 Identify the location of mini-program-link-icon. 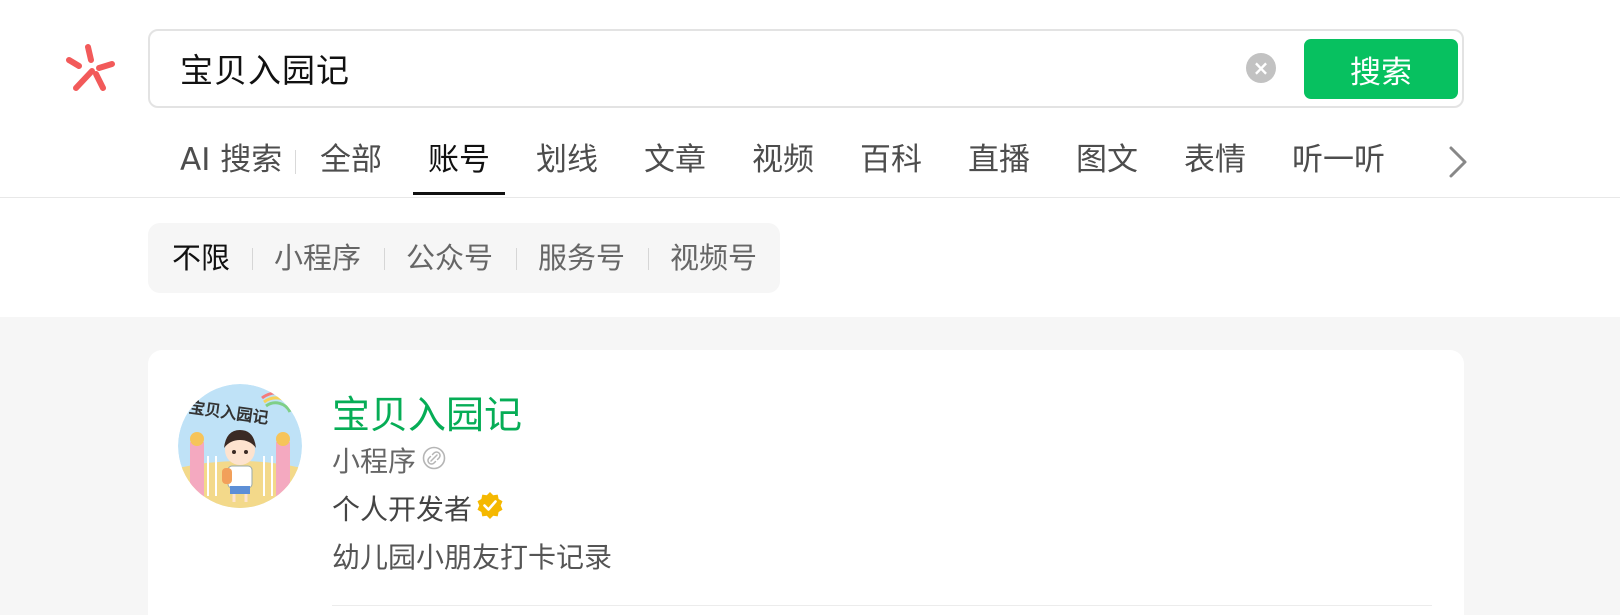
(434, 458).